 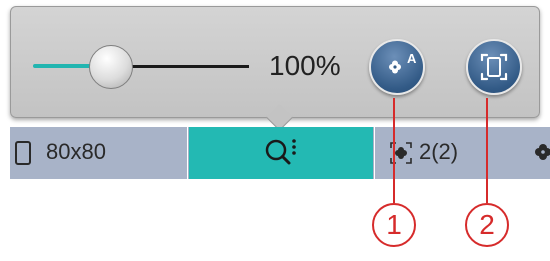 I want to click on flower-text-icon: A, so click(x=403, y=62).